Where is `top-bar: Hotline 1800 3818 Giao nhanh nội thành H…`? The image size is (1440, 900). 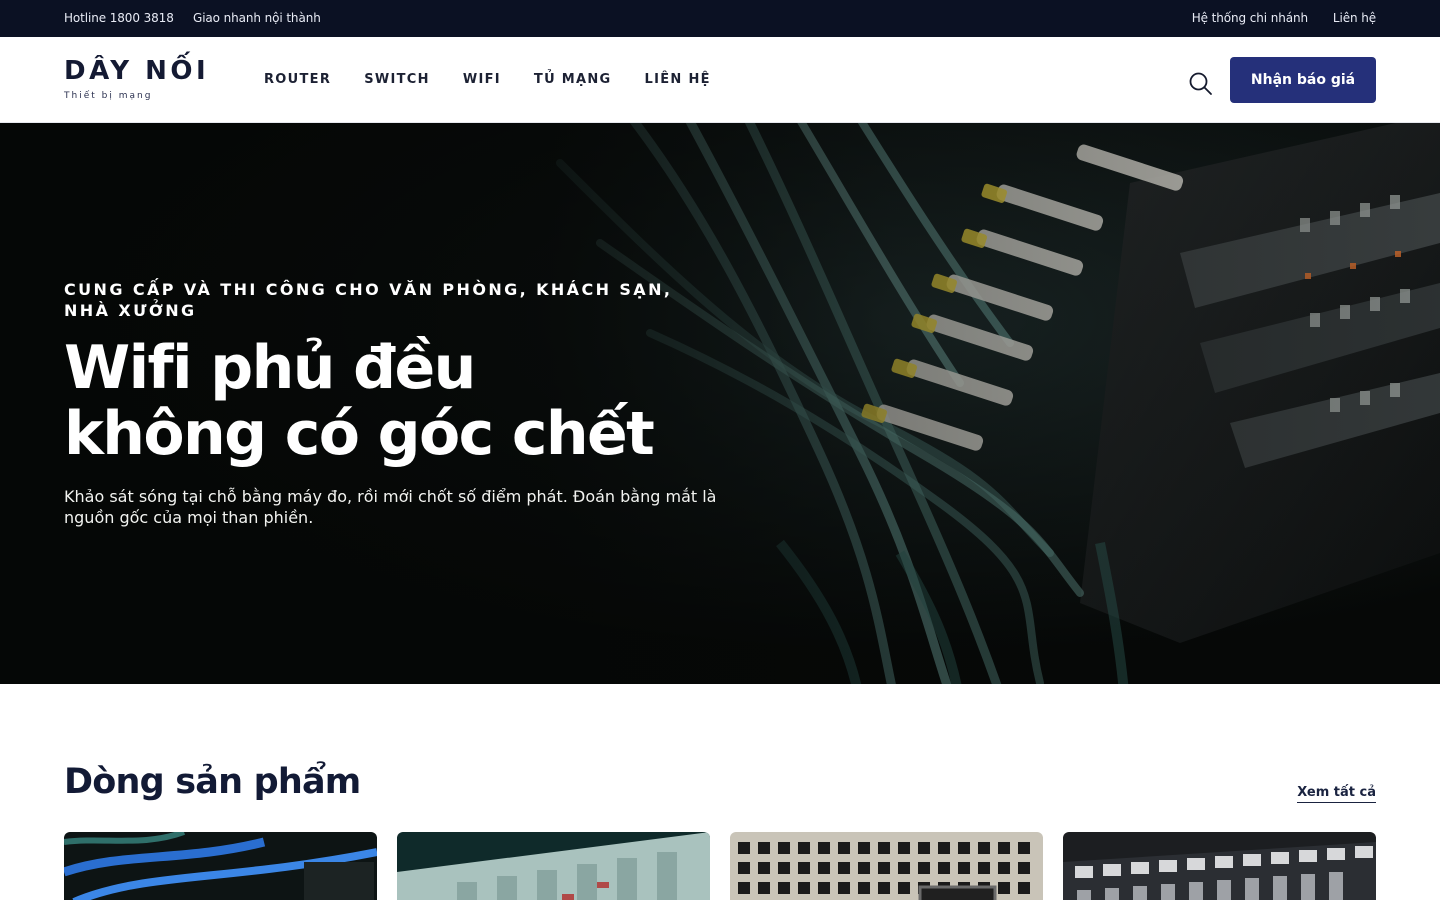
top-bar: Hotline 1800 3818 Giao nhanh nội thành H… is located at coordinates (720, 18).